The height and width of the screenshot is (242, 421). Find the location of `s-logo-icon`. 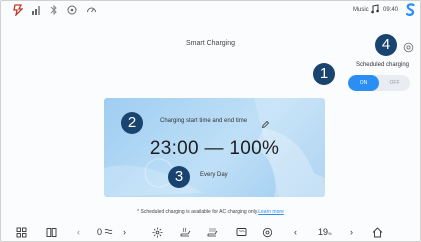

s-logo-icon is located at coordinates (410, 9).